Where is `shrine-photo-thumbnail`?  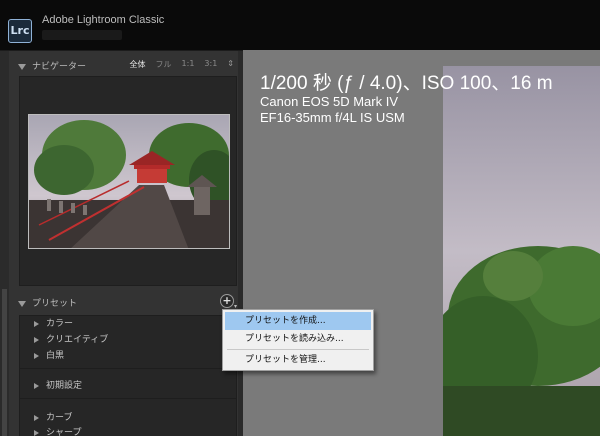
shrine-photo-thumbnail is located at coordinates (129, 181).